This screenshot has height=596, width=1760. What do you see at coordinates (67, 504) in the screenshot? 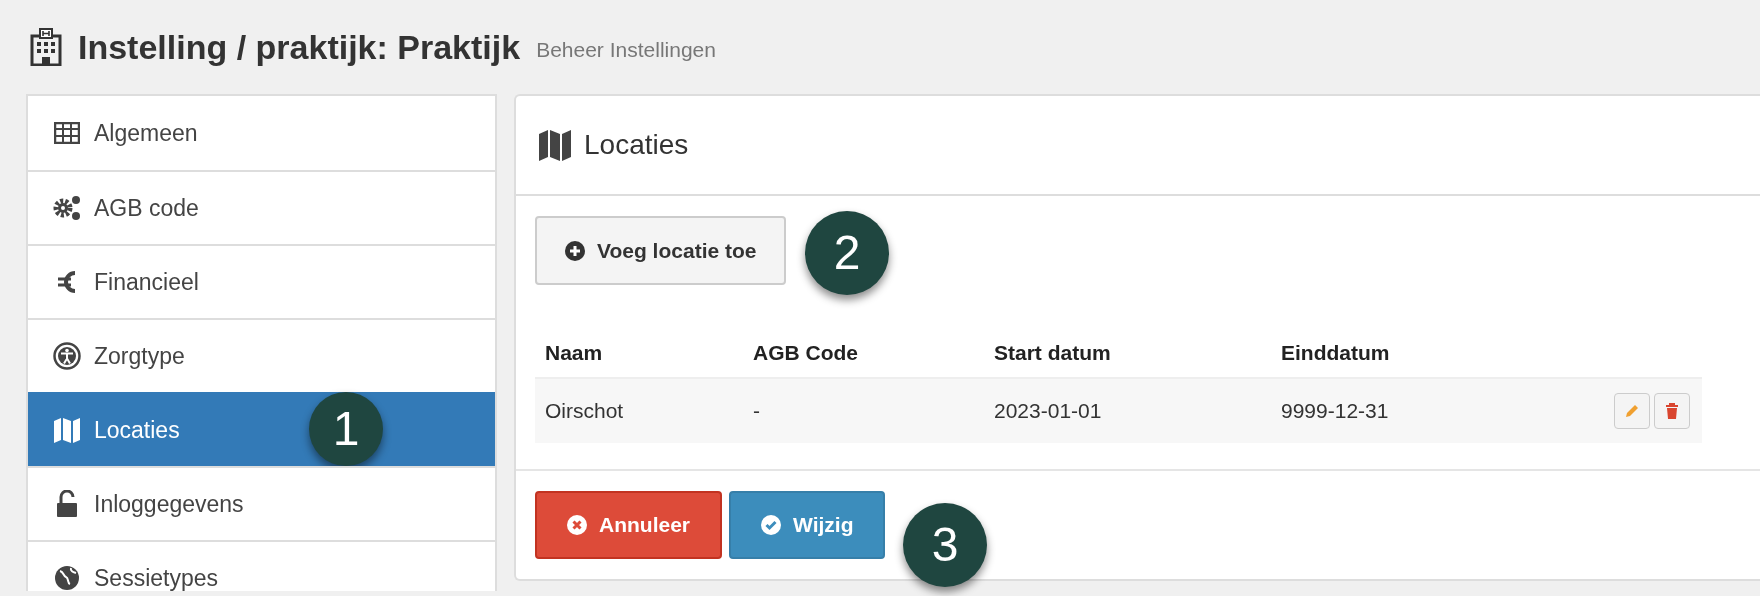
I see `unlocked-icon` at bounding box center [67, 504].